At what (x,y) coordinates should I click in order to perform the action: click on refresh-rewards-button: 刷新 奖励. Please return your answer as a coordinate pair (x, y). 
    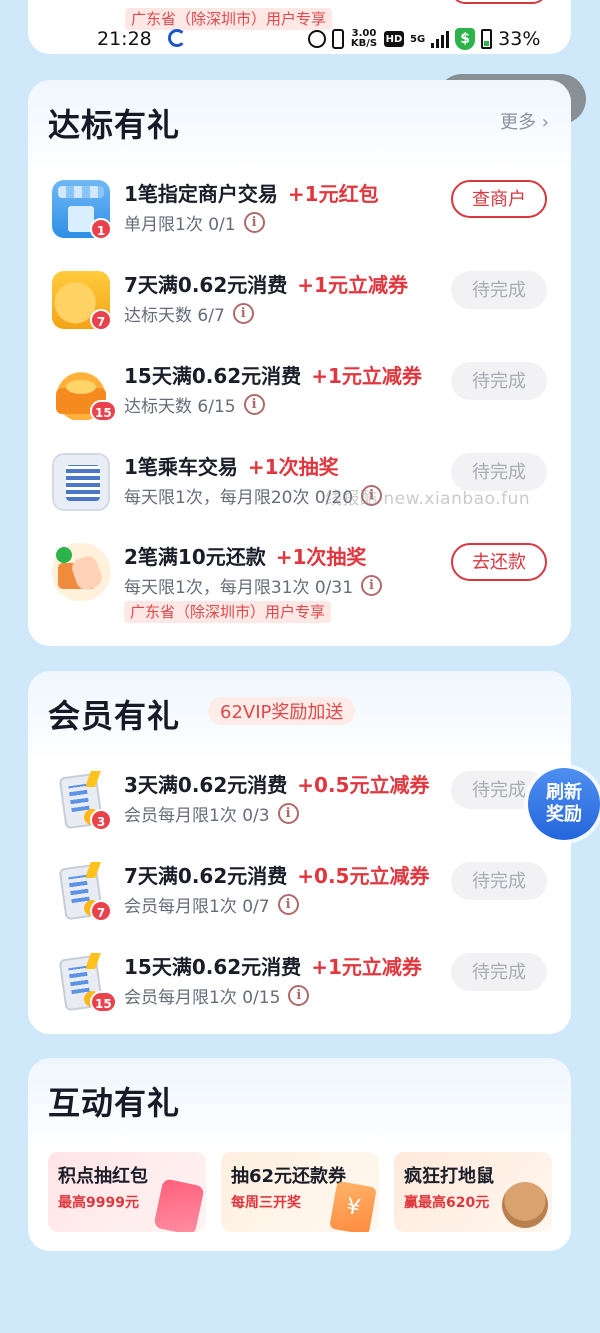
    Looking at the image, I should click on (564, 804).